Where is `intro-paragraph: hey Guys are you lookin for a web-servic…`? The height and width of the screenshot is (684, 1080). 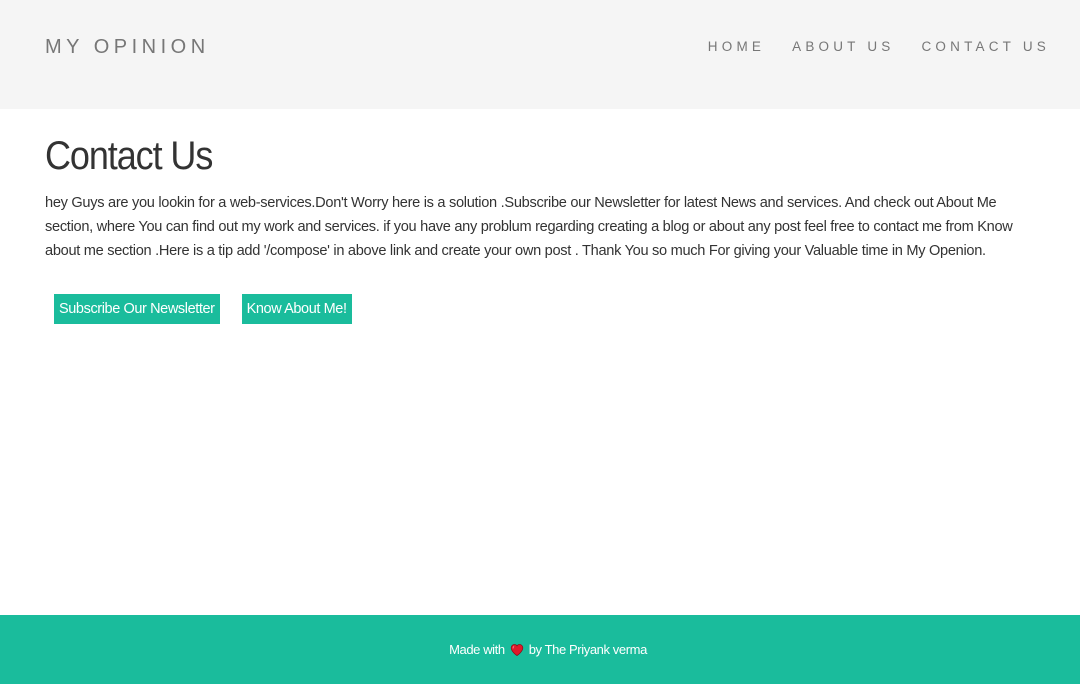 intro-paragraph: hey Guys are you lookin for a web-servic… is located at coordinates (529, 227).